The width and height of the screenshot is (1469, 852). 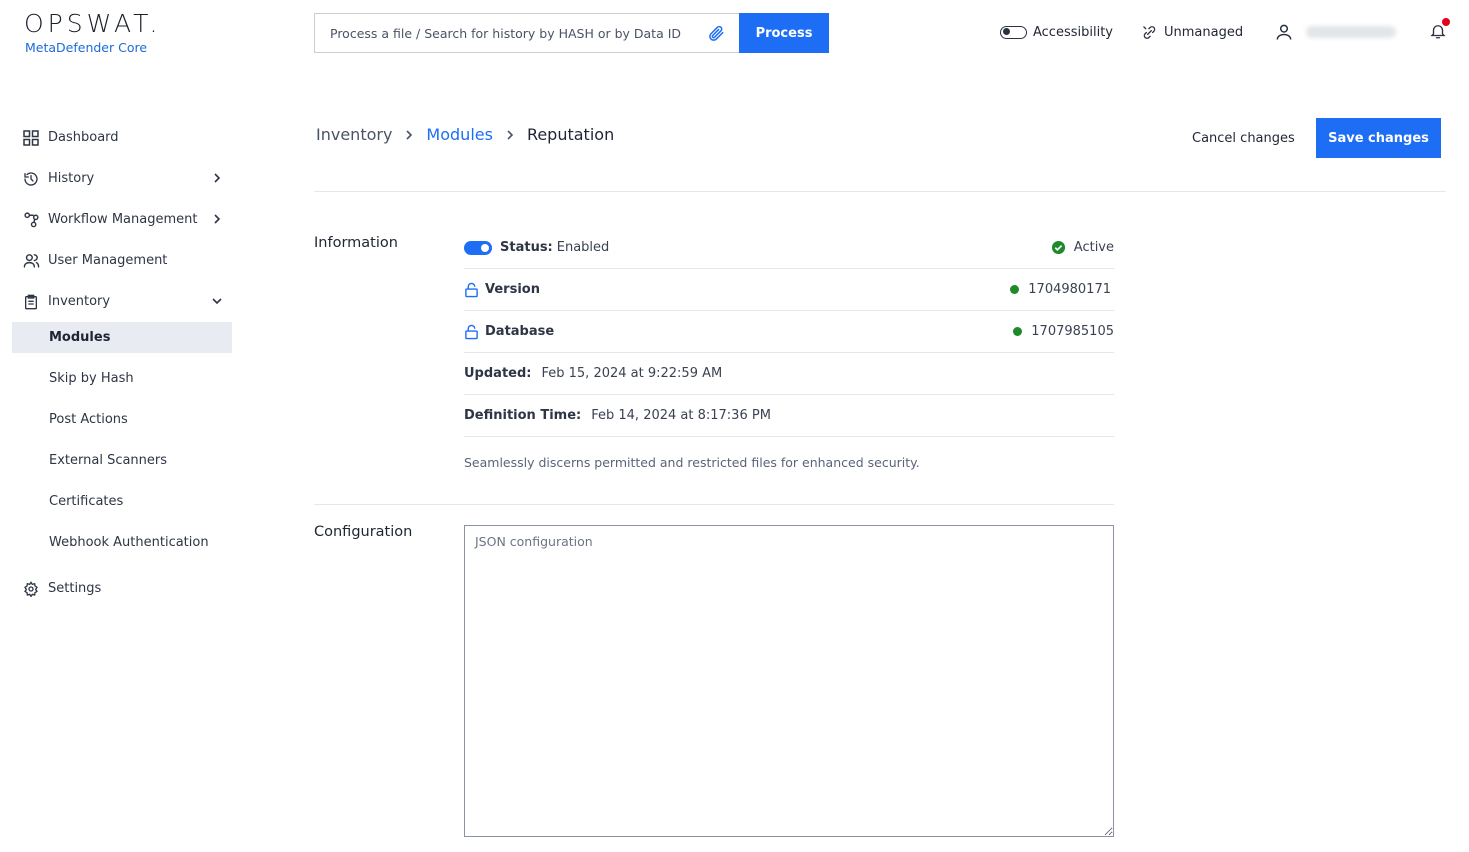 I want to click on version-label: Version, so click(x=512, y=289).